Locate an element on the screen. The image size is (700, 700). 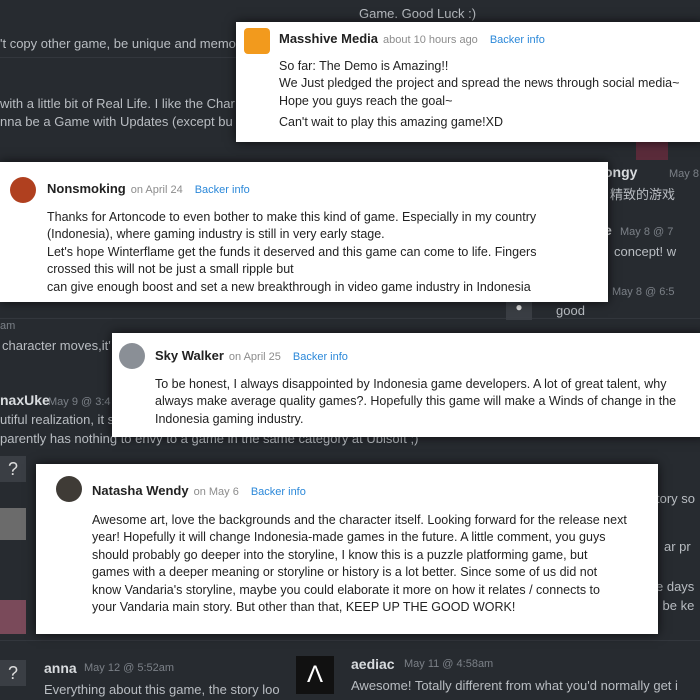
bg-comment-date: May 9 @ 3:4 is located at coordinates (79, 402).